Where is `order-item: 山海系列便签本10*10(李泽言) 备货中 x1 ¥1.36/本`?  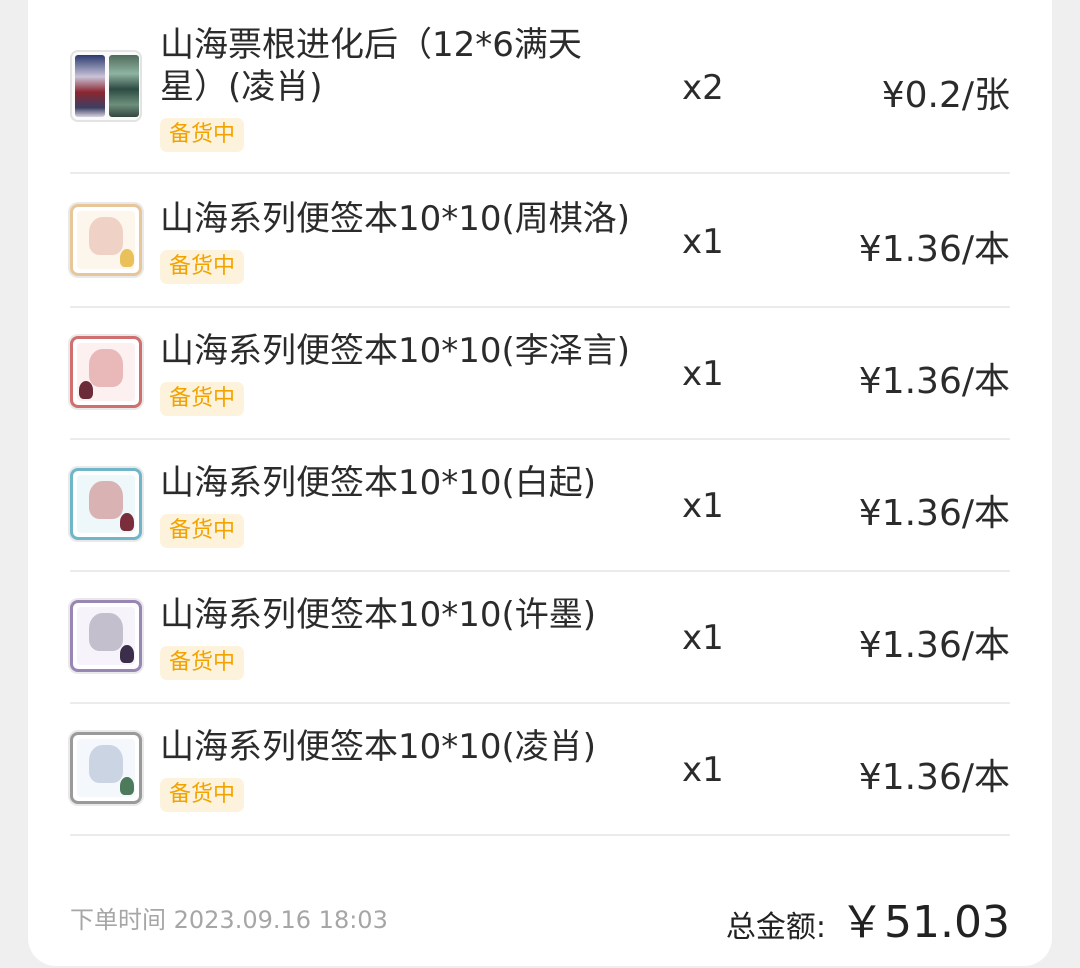
order-item: 山海系列便签本10*10(李泽言) 备货中 x1 ¥1.36/本 is located at coordinates (540, 373).